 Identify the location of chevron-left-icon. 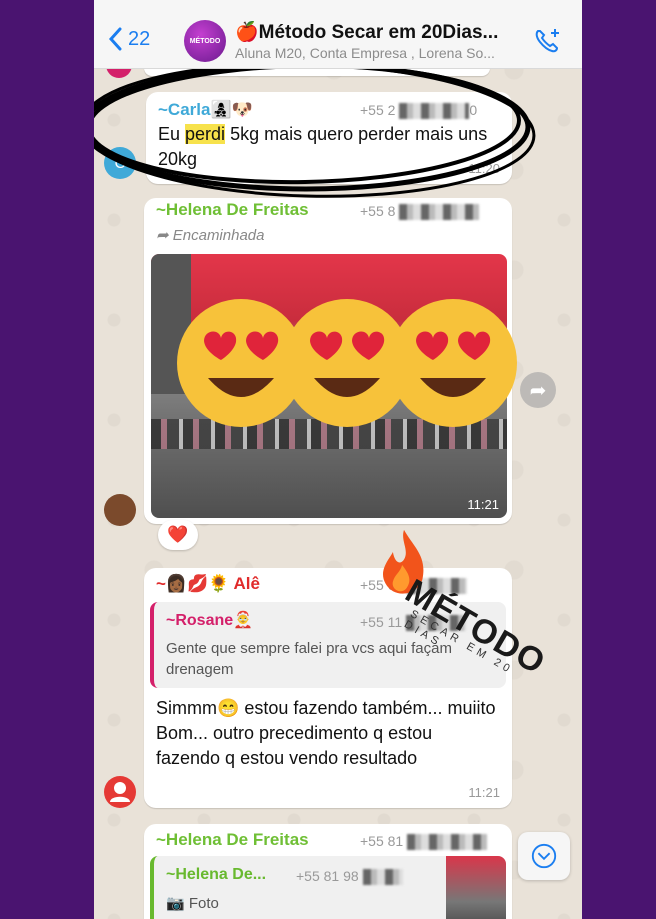
(115, 39).